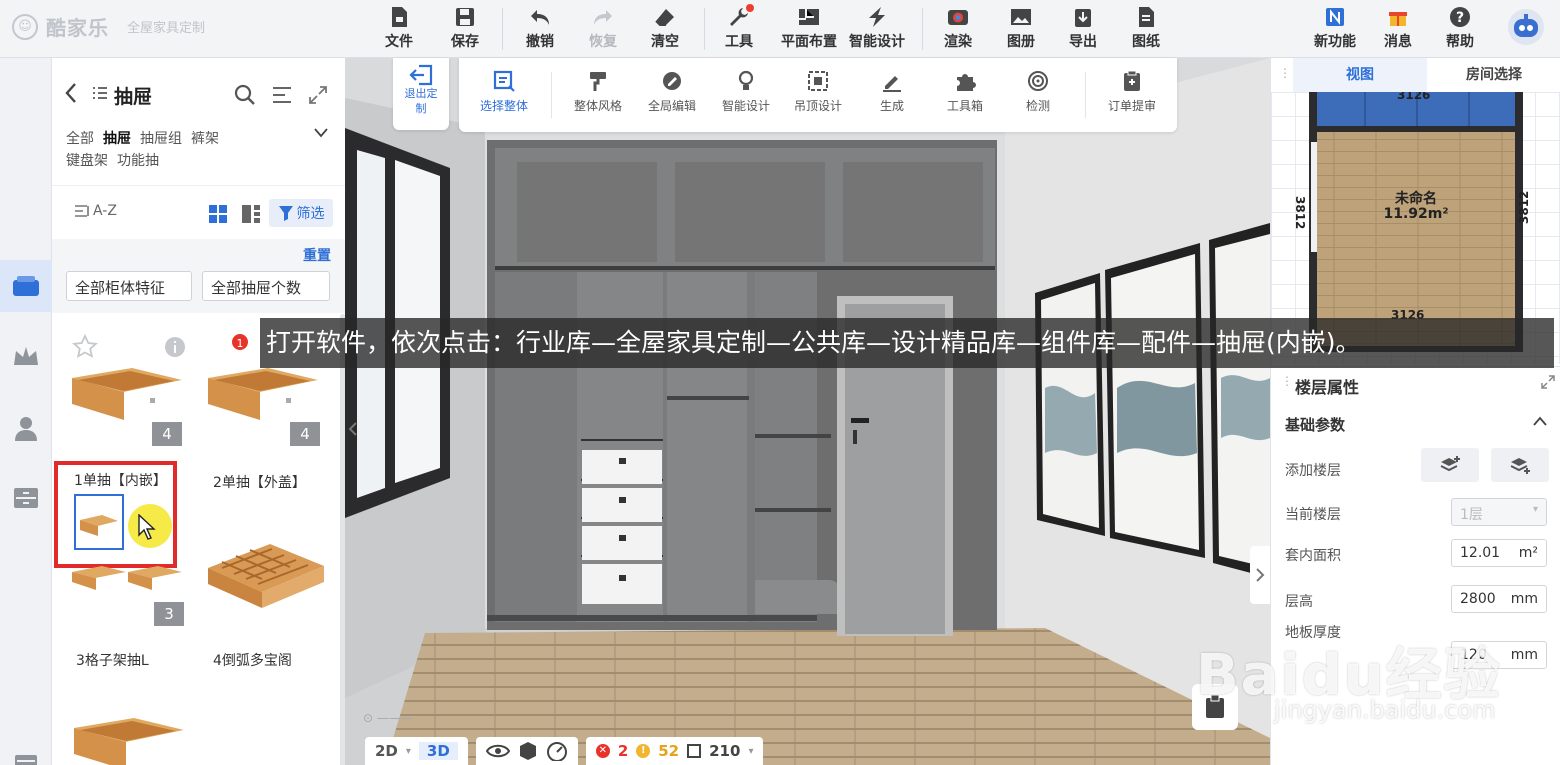  I want to click on category-drawer: 抽屉, so click(117, 139).